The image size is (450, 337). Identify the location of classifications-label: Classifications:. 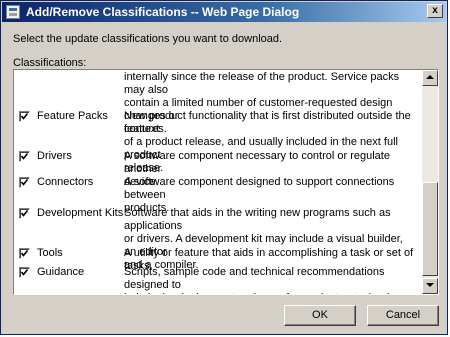
(50, 63).